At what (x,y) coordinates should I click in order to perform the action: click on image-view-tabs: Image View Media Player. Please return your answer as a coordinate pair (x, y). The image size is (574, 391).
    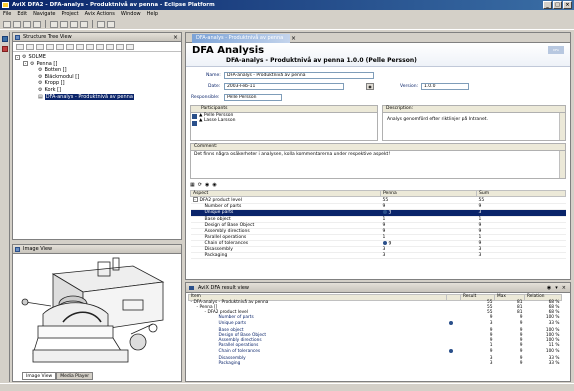
    Looking at the image, I should click on (58, 376).